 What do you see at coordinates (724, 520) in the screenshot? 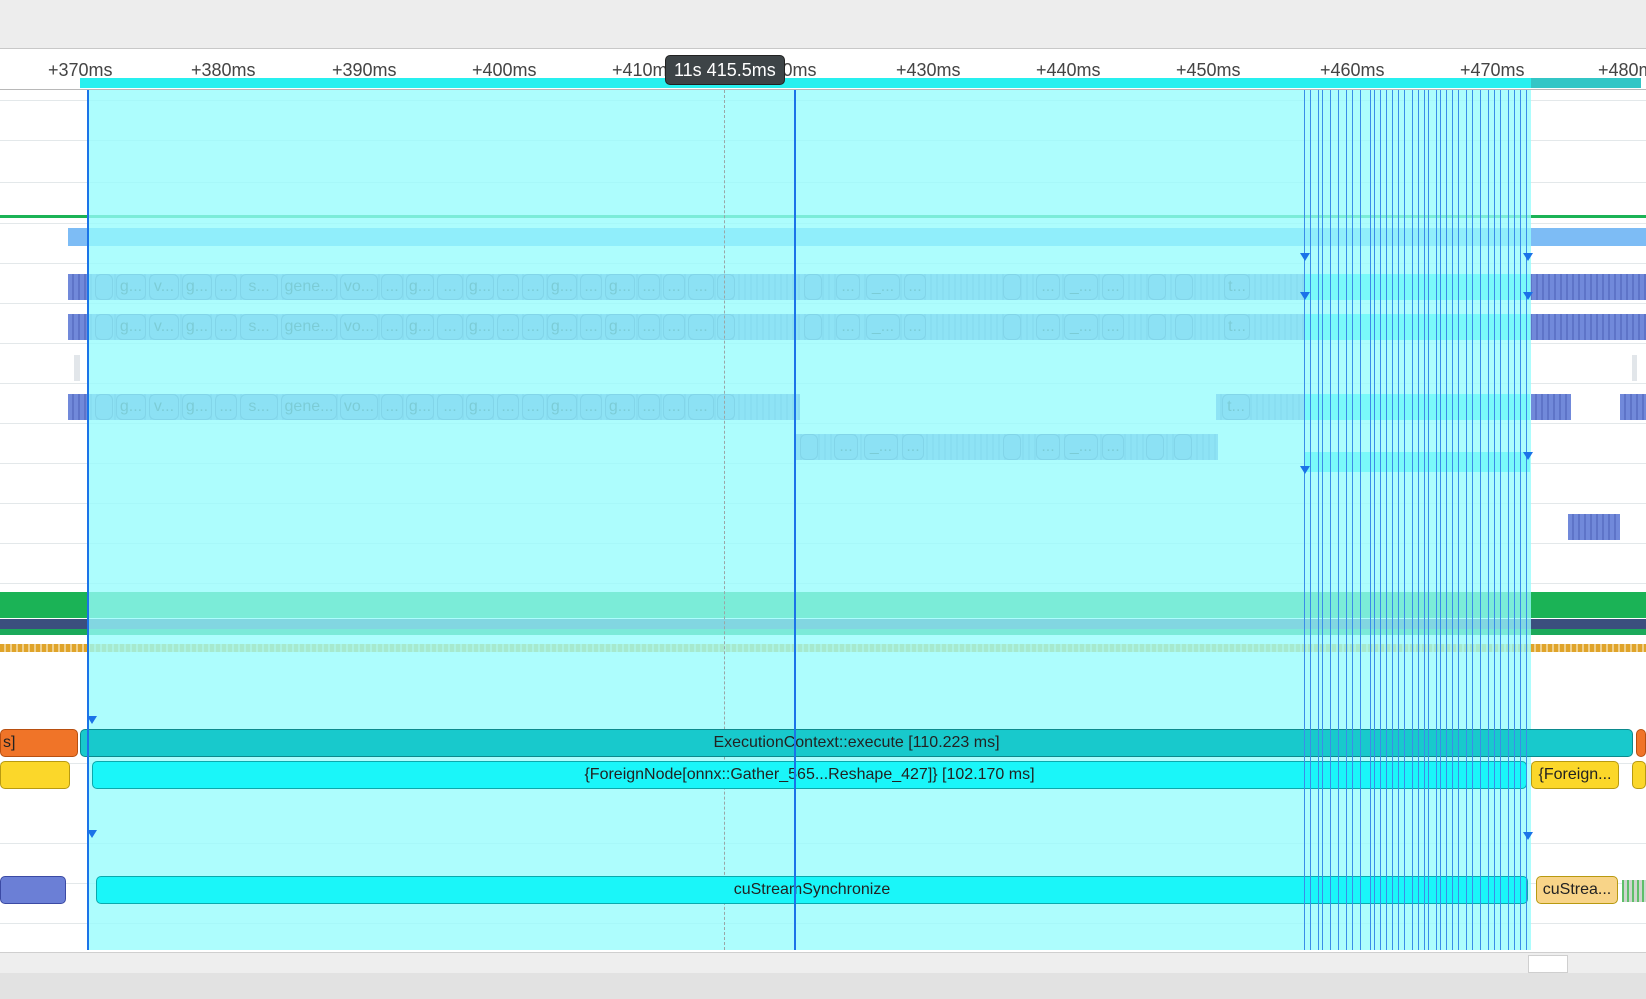
I see `cursor-dashed-line` at bounding box center [724, 520].